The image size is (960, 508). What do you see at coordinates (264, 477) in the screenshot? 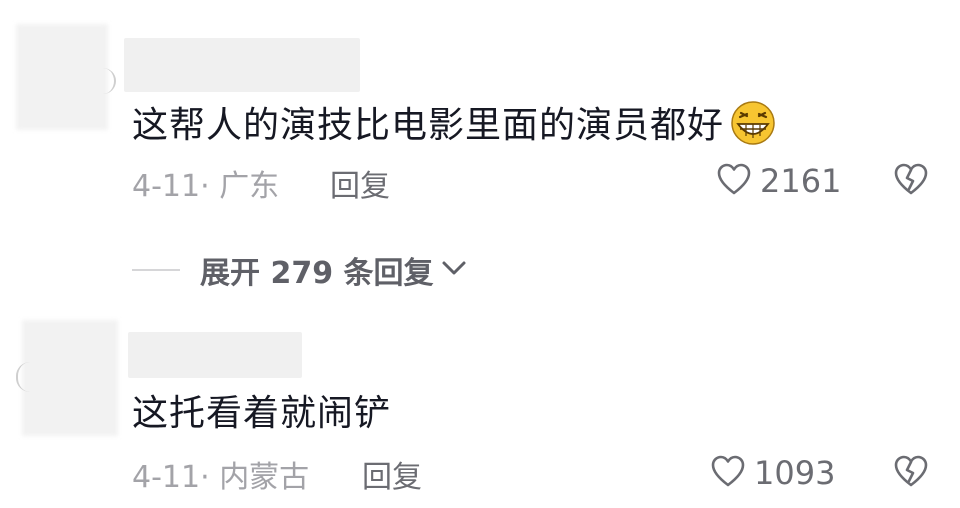
I see `comment-location: 内蒙古` at bounding box center [264, 477].